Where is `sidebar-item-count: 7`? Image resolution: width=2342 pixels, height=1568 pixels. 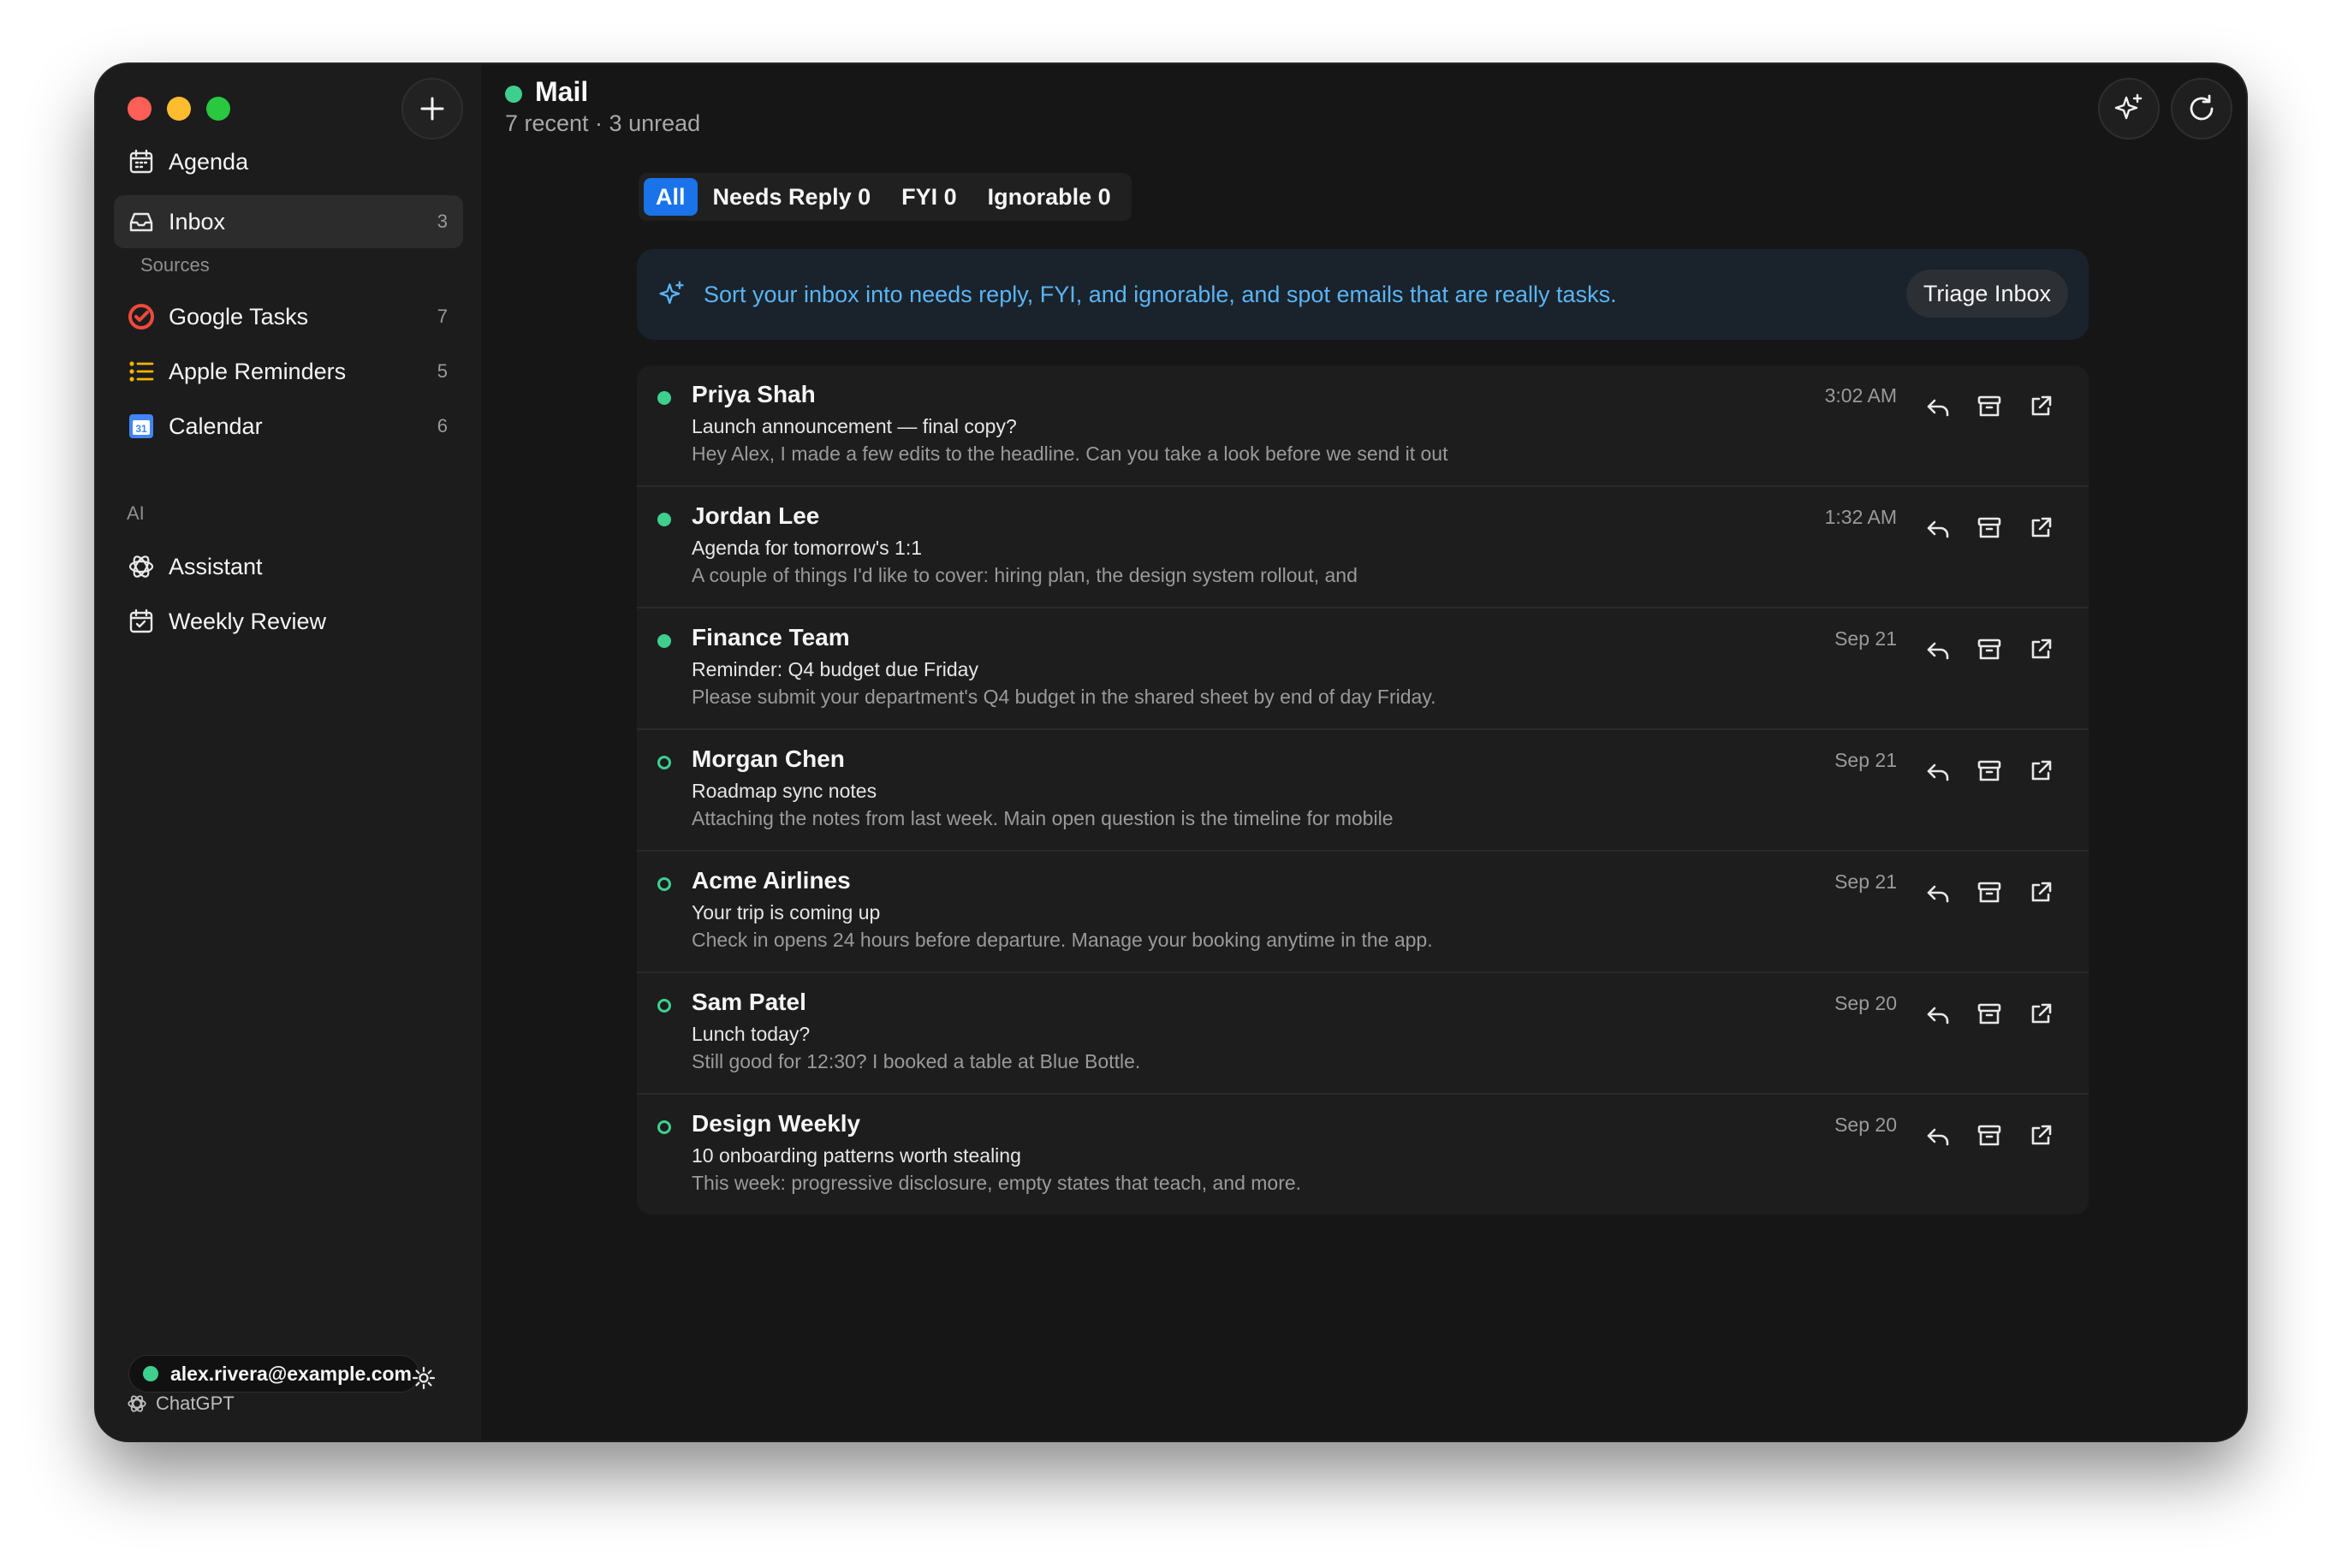
sidebar-item-count: 7 is located at coordinates (442, 316).